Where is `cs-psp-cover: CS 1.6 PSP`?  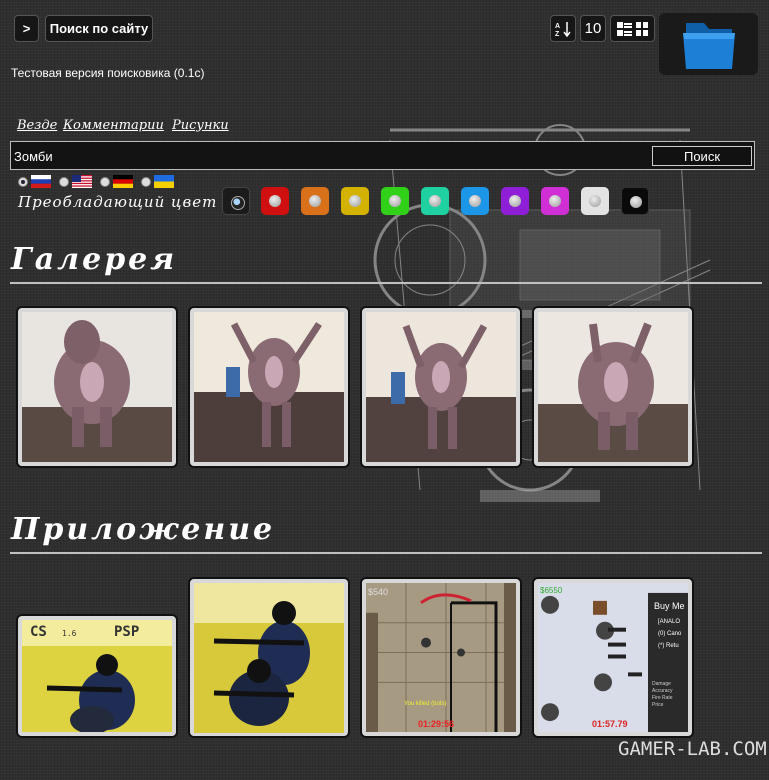 cs-psp-cover: CS 1.6 PSP is located at coordinates (97, 676).